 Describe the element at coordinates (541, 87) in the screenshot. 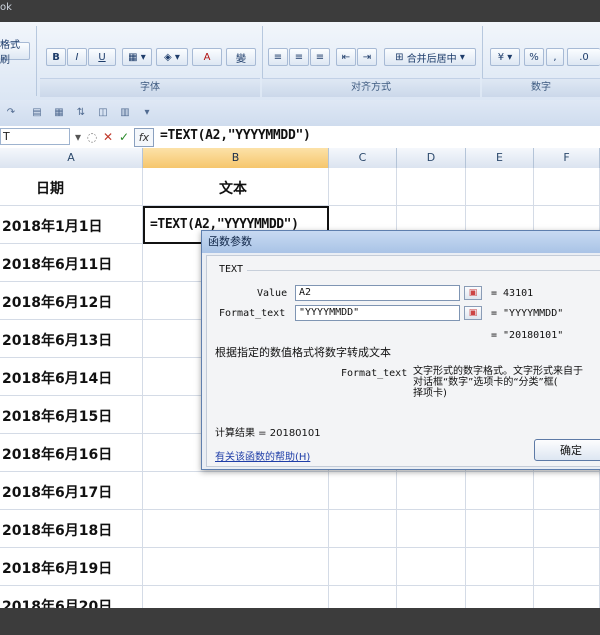

I see `number-group-label: 数字` at that location.